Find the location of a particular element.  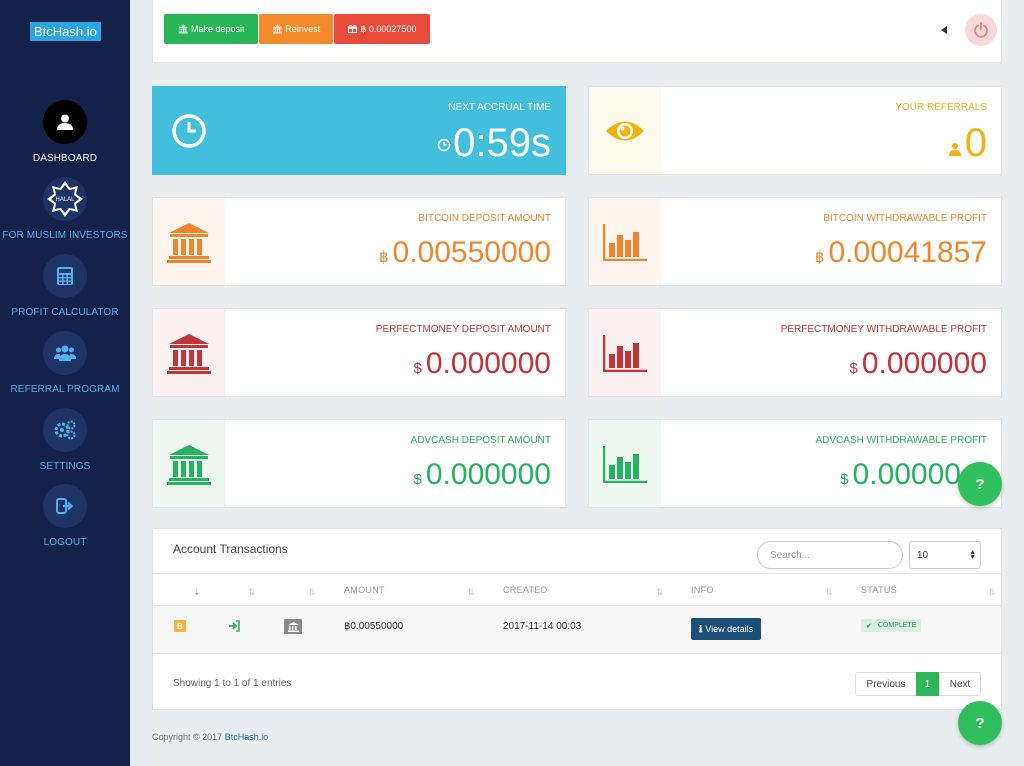

referrals-card: YOUR REFERRALS 0 is located at coordinates (795, 130).